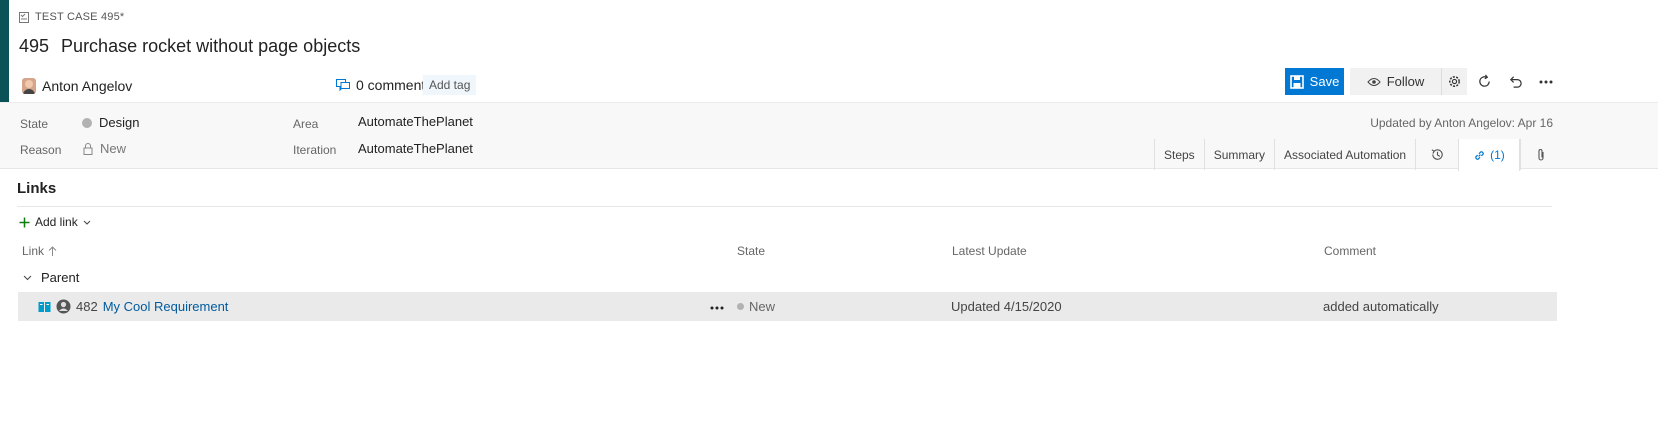 The width and height of the screenshot is (1658, 426). I want to click on add-link-button: Add link, so click(55, 222).